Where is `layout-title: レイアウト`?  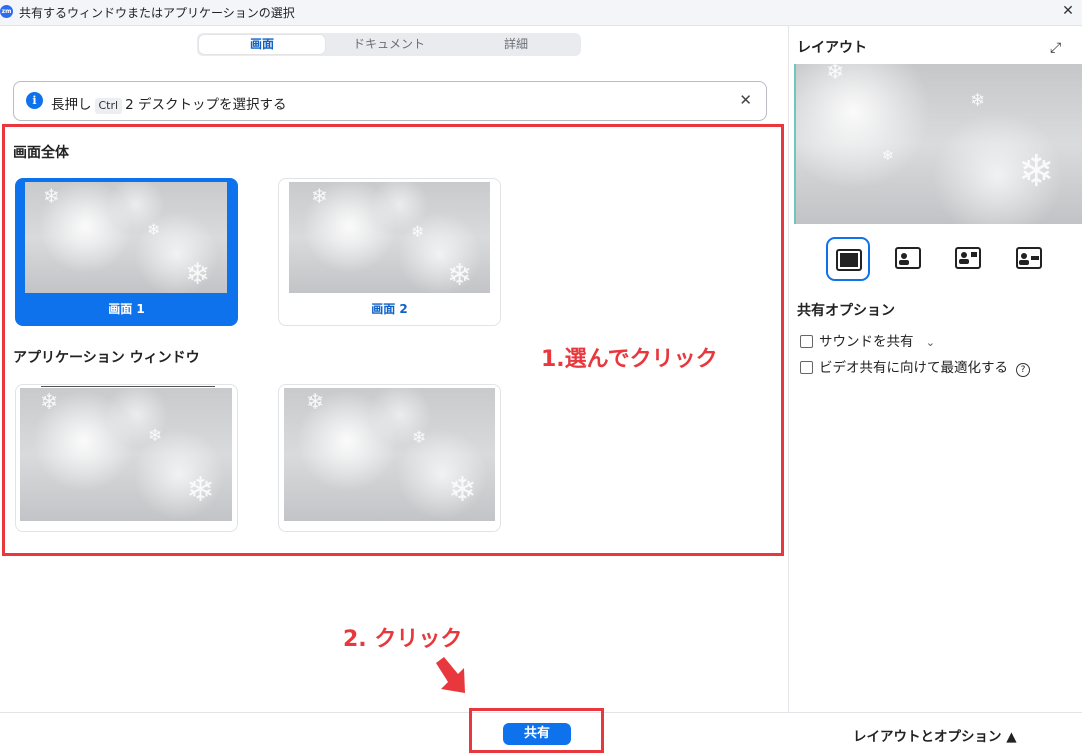
layout-title: レイアウト is located at coordinates (832, 48).